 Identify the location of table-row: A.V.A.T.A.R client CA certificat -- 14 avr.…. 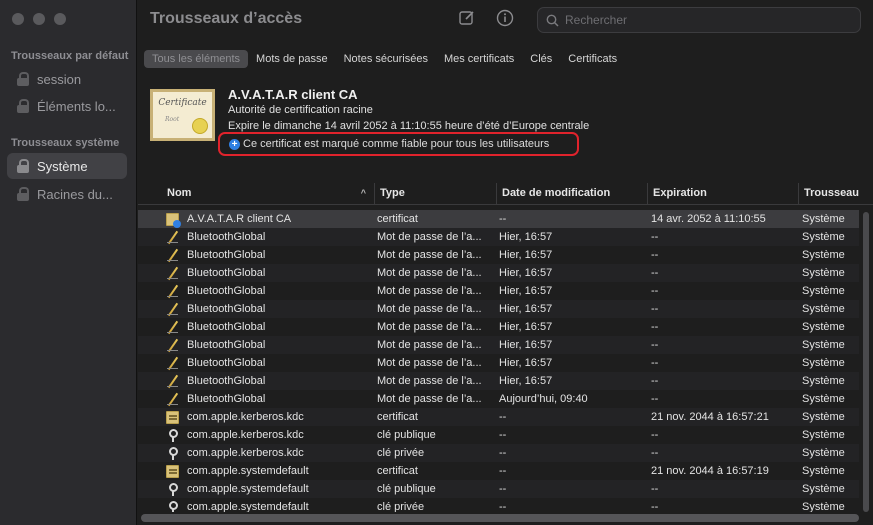
(498, 219).